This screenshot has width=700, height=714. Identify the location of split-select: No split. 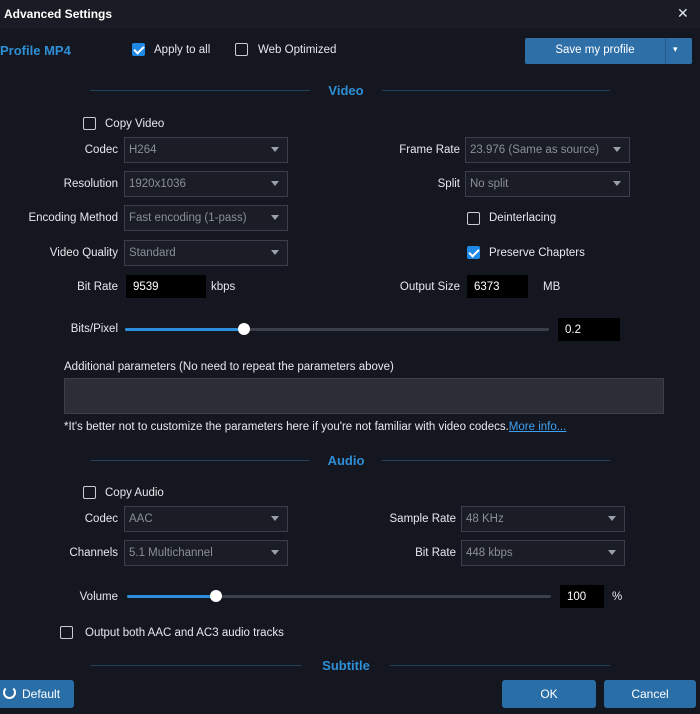
(547, 184).